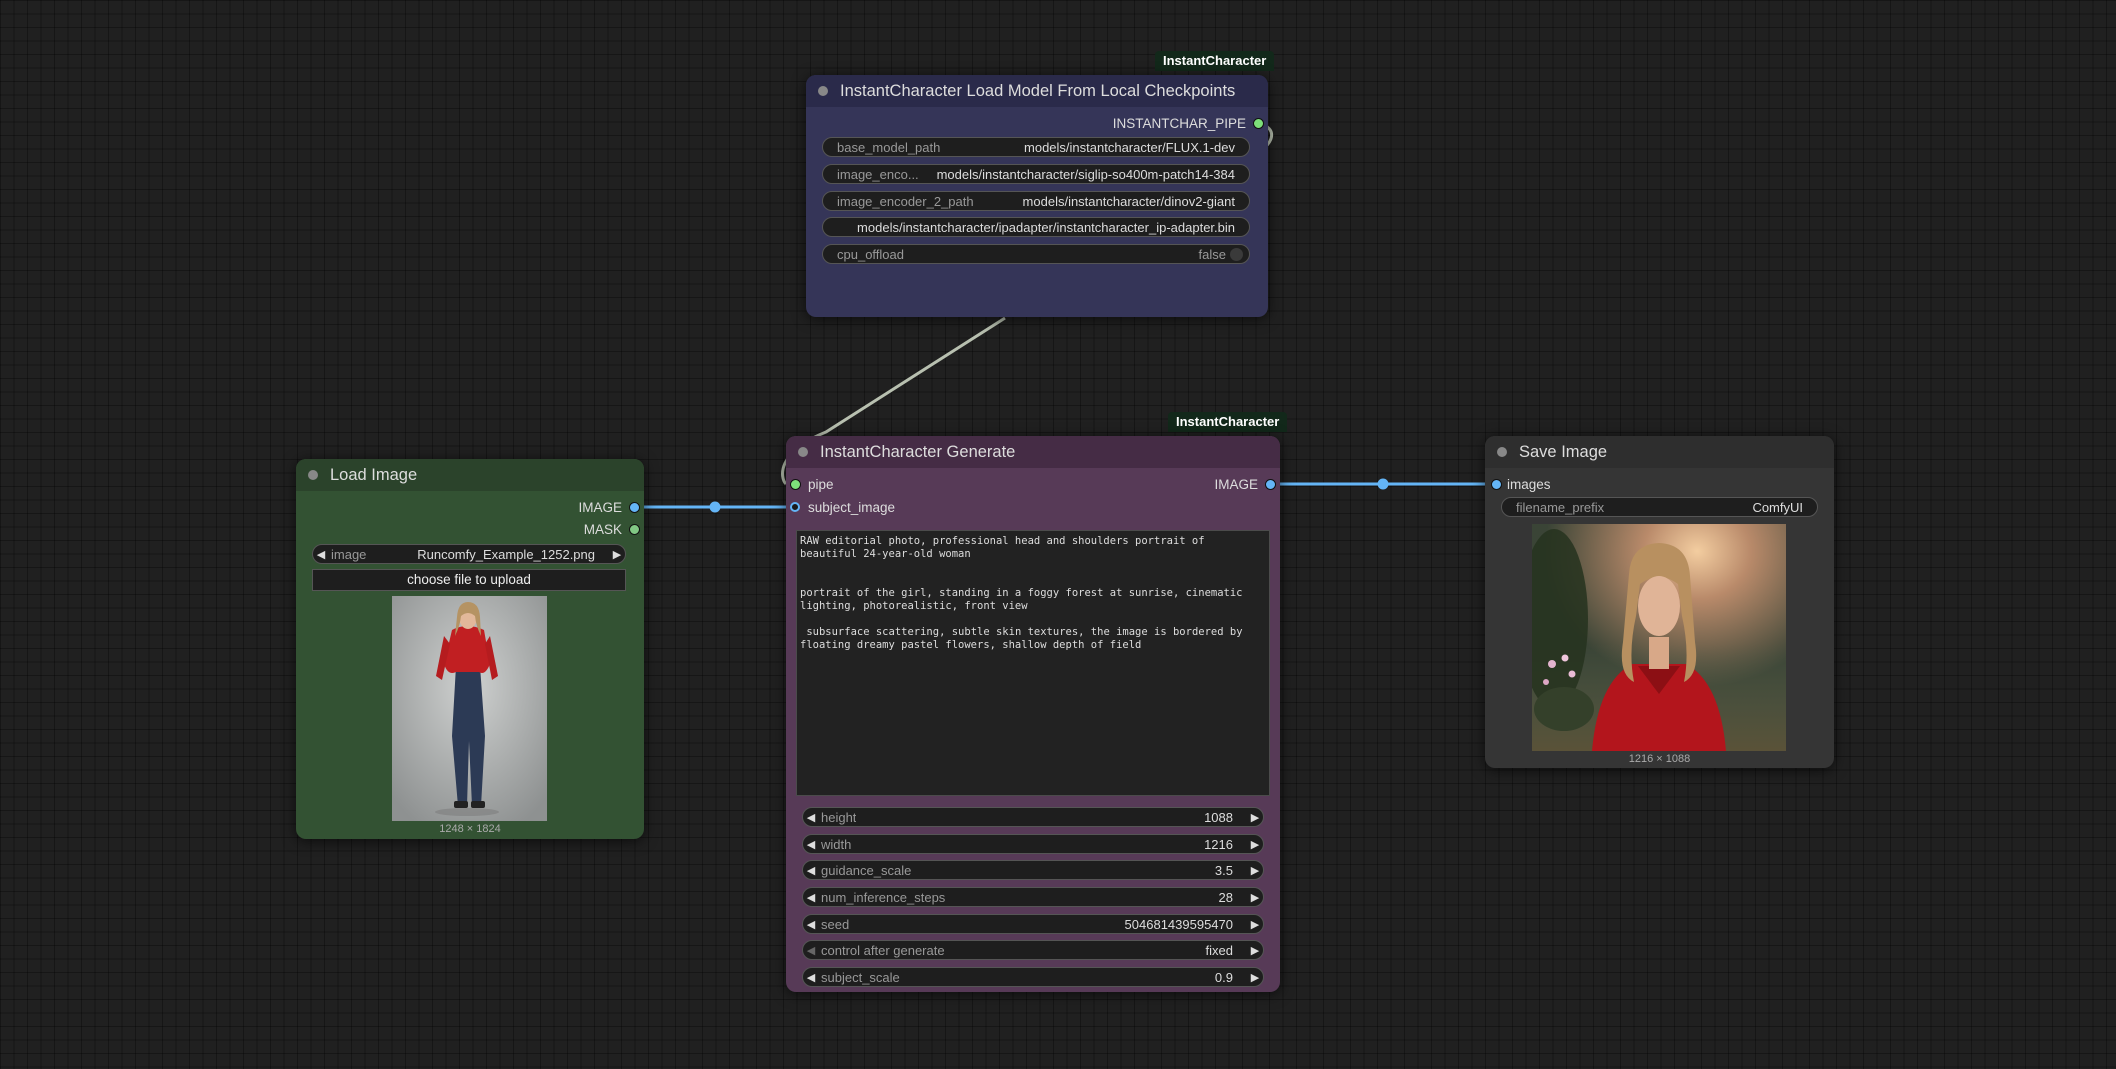 The height and width of the screenshot is (1069, 2116). What do you see at coordinates (821, 484) in the screenshot?
I see `input-label-pipe: pipe` at bounding box center [821, 484].